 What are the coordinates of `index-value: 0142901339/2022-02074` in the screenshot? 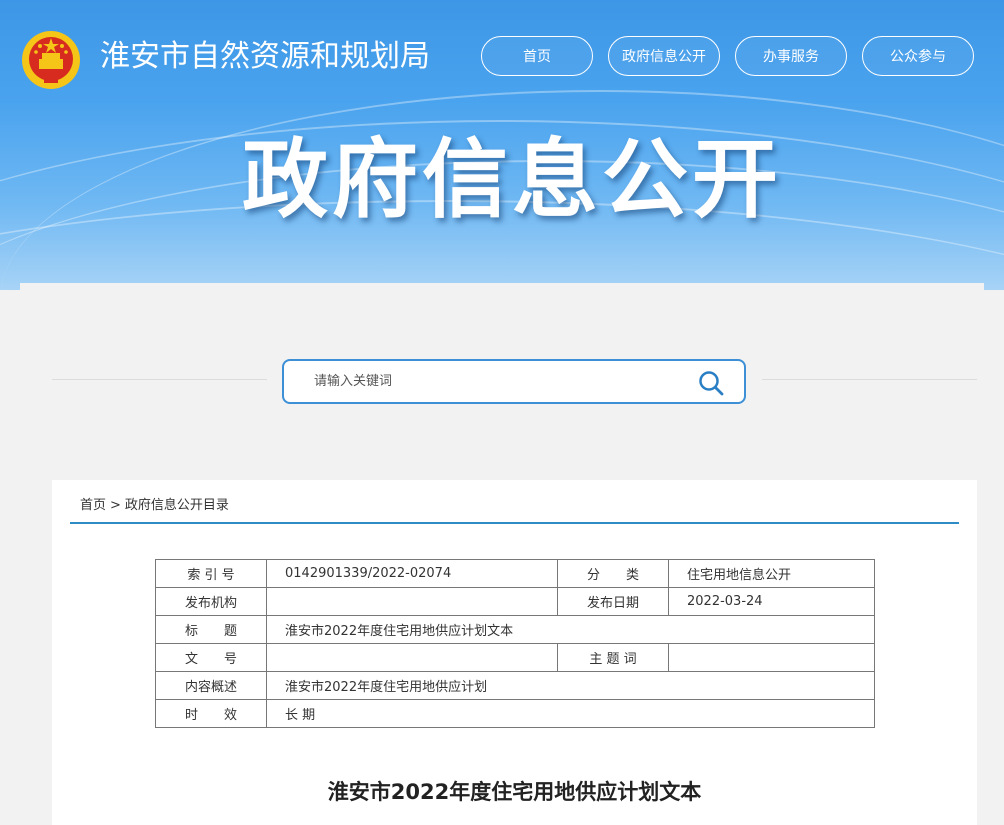 It's located at (412, 573).